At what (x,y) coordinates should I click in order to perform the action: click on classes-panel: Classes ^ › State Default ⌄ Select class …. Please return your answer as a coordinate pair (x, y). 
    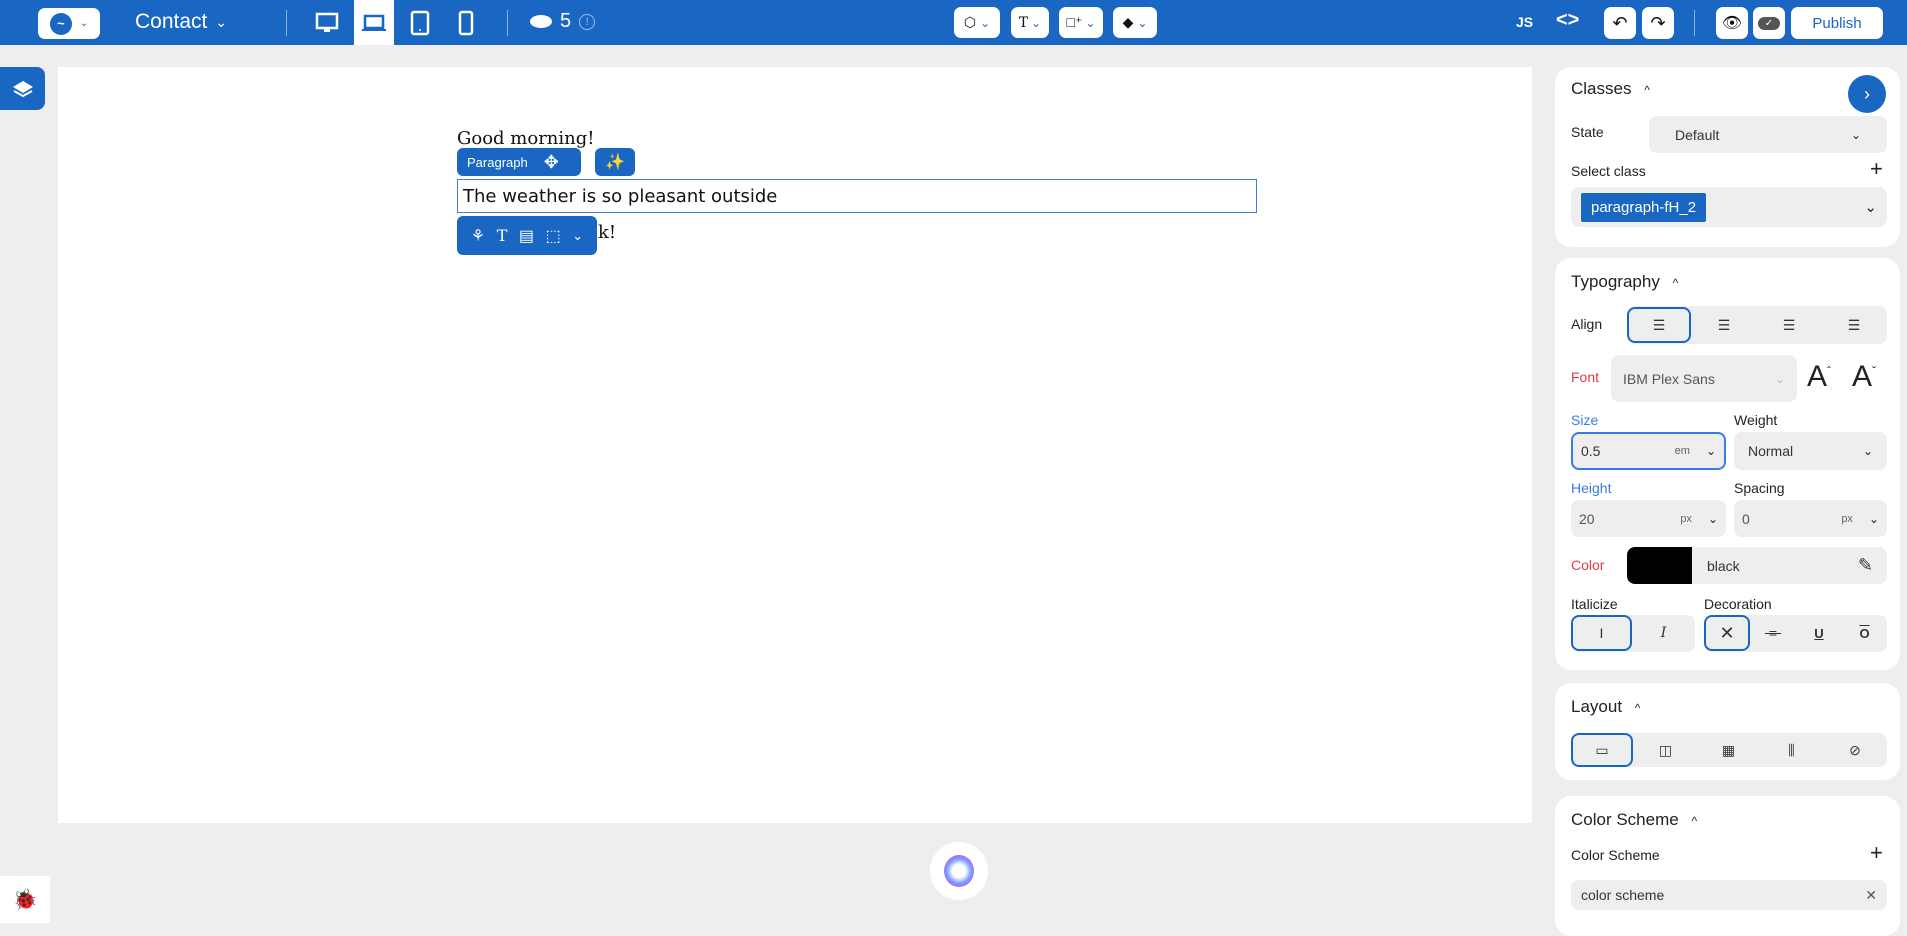
    Looking at the image, I should click on (1727, 157).